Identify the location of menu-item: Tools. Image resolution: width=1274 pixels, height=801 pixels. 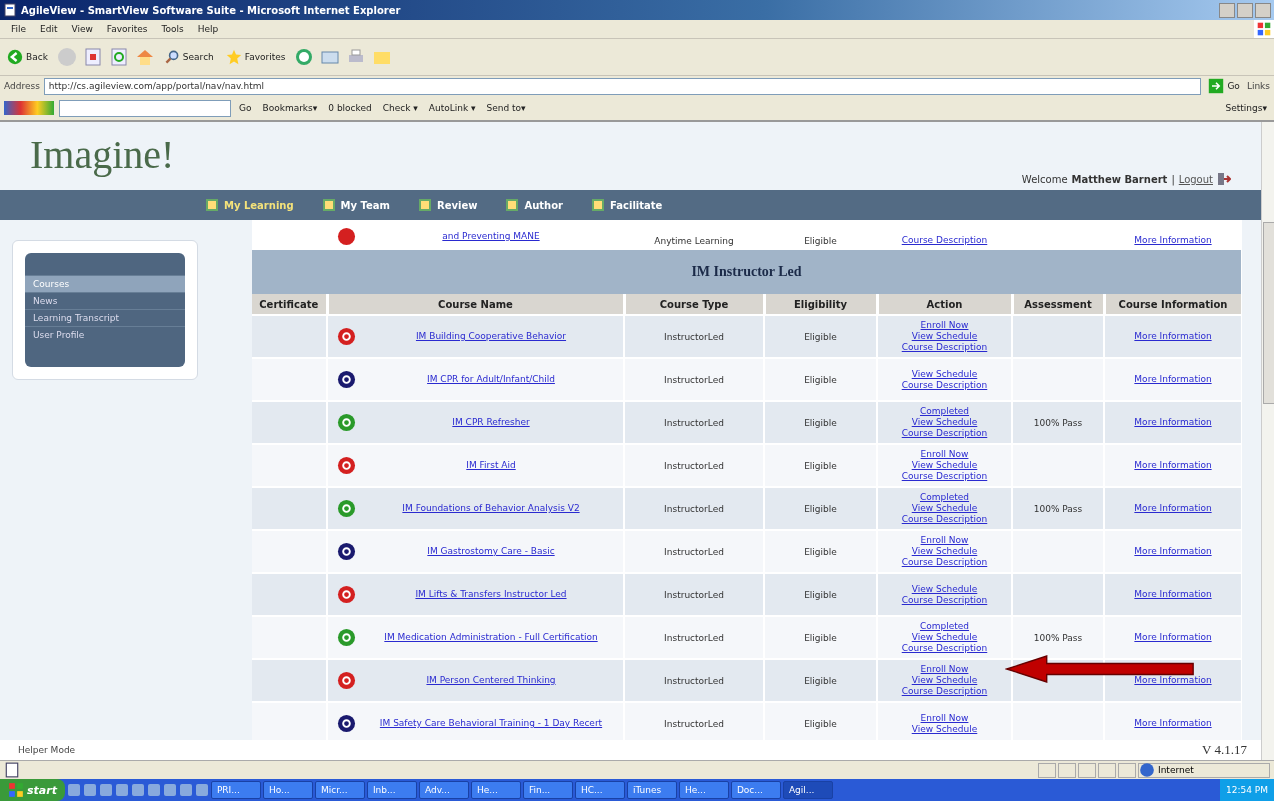
(172, 29).